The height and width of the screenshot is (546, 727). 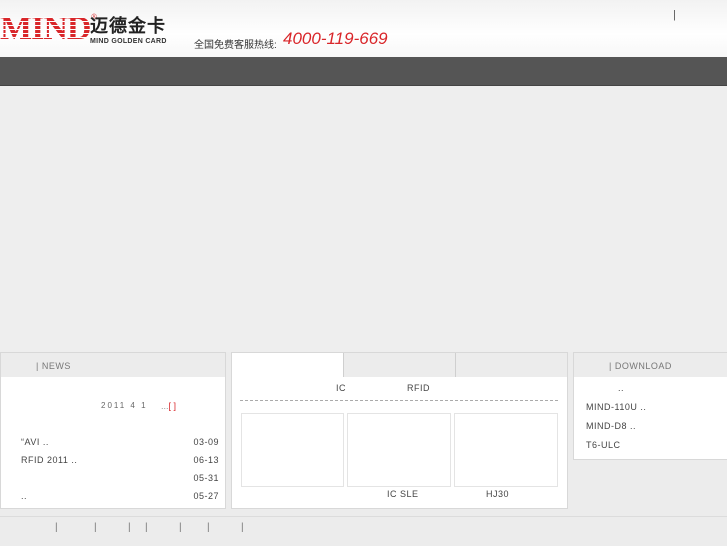 What do you see at coordinates (120, 480) in the screenshot?
I see `news-item: 05-31` at bounding box center [120, 480].